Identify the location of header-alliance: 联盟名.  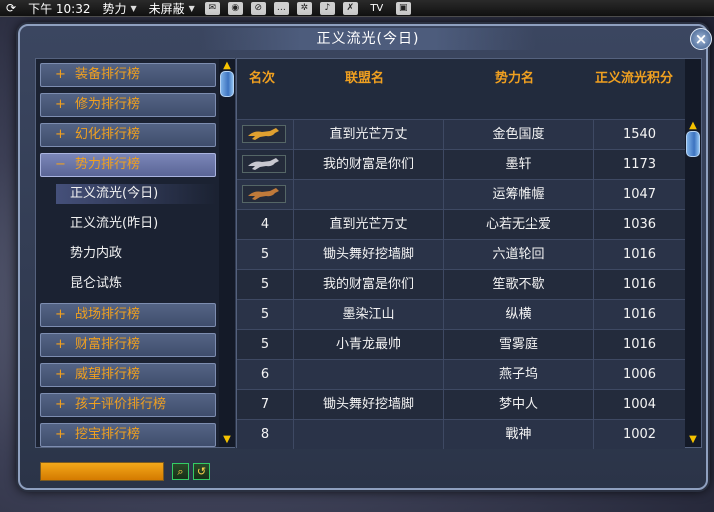
(365, 78).